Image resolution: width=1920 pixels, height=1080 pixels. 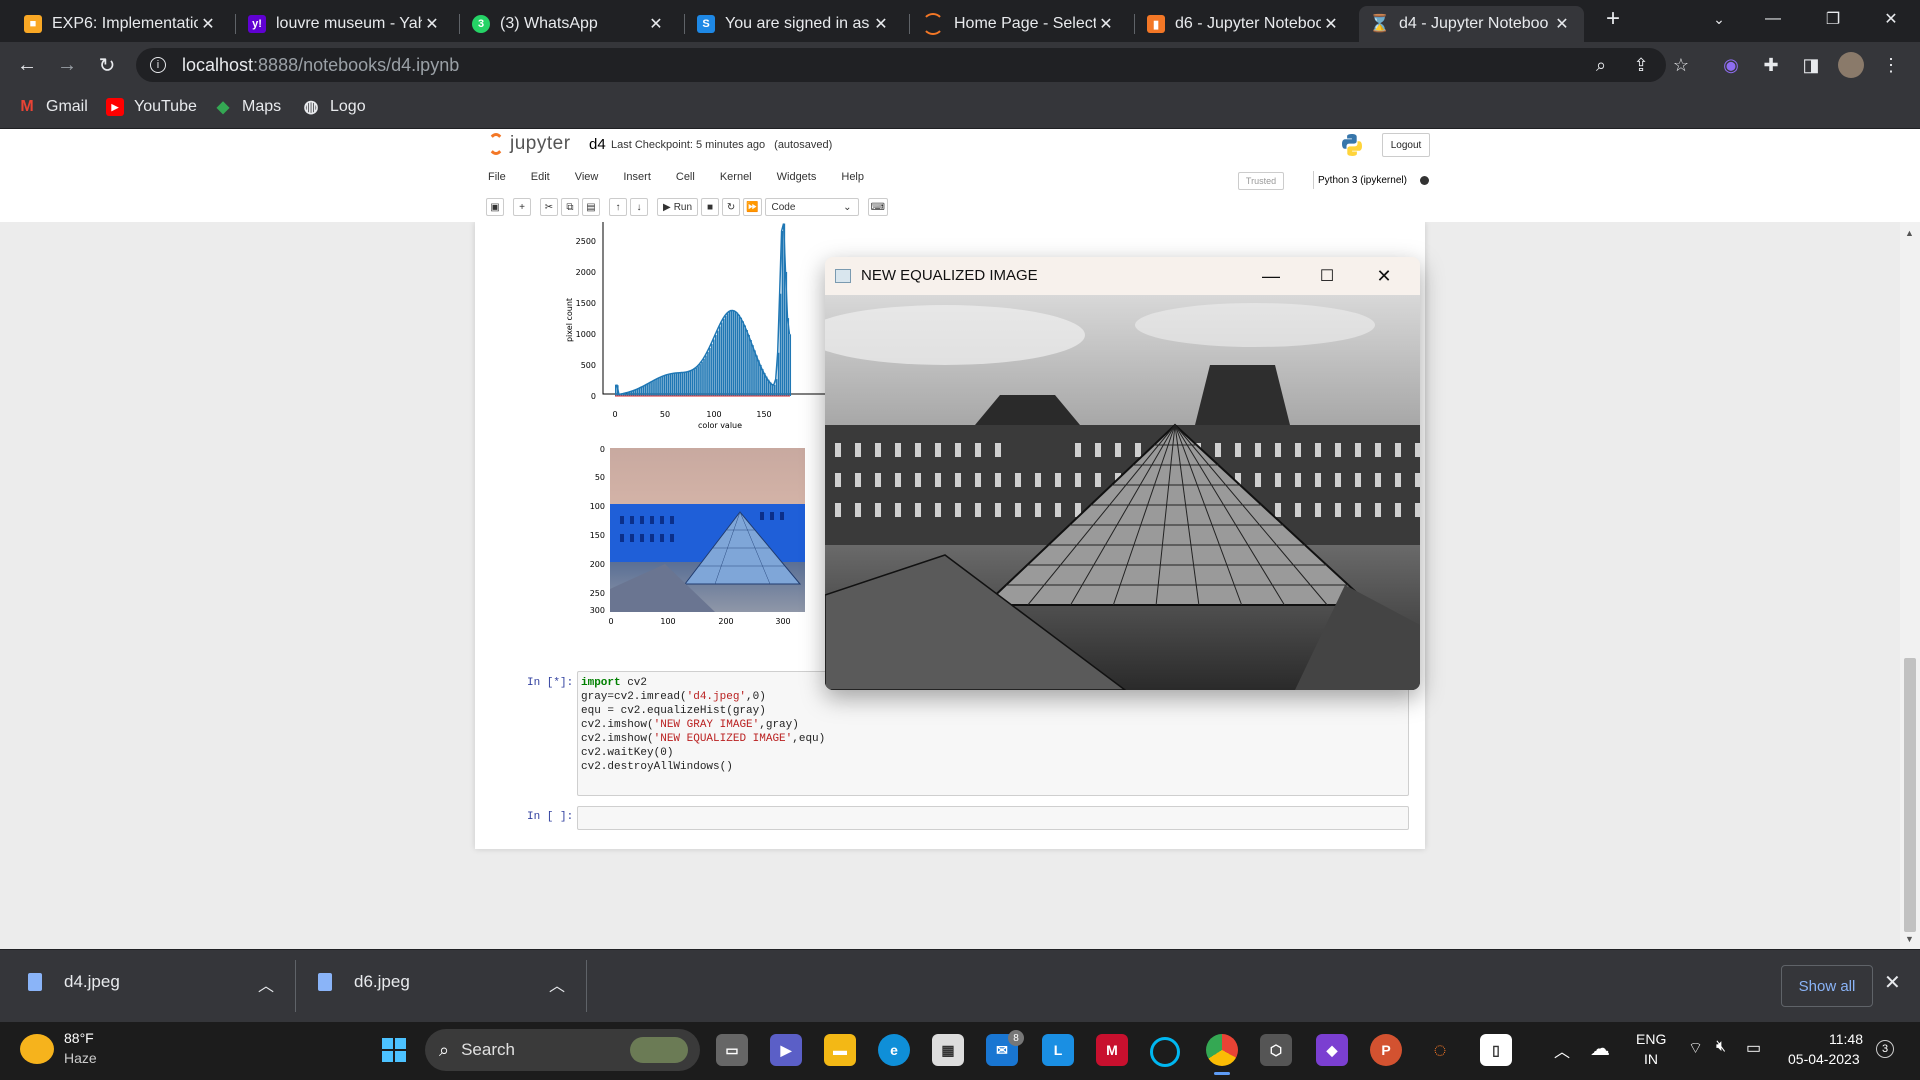 What do you see at coordinates (569, 24) in the screenshot?
I see `tab-2: 3 (3) WhatsApp ✕` at bounding box center [569, 24].